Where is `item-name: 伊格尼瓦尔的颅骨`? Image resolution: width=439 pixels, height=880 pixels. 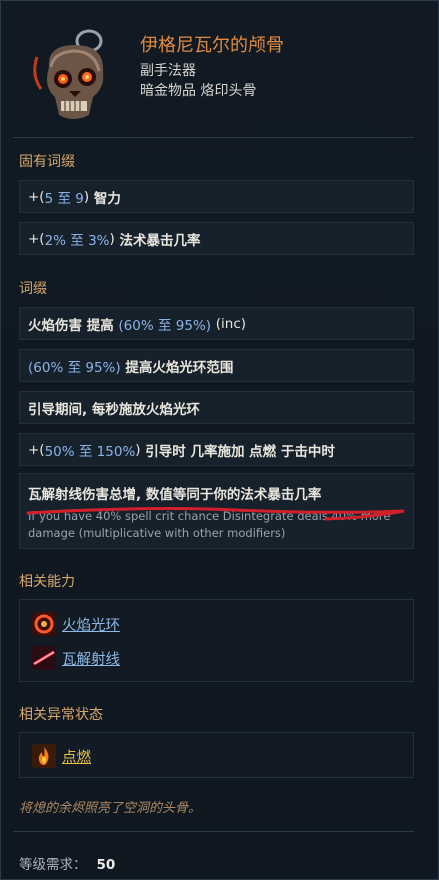
item-name: 伊格尼瓦尔的颅骨 is located at coordinates (212, 45).